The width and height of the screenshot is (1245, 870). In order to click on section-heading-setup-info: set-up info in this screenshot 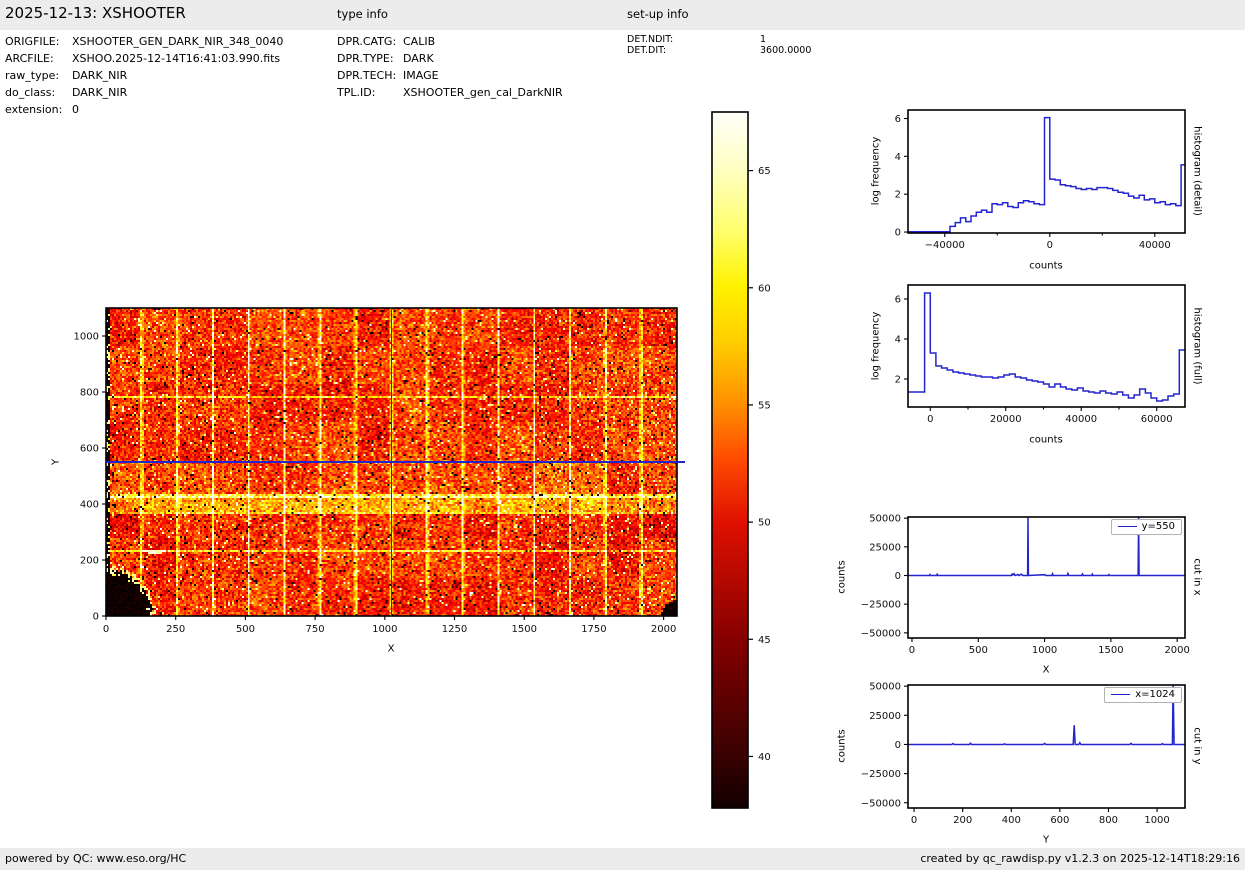, I will do `click(658, 14)`.